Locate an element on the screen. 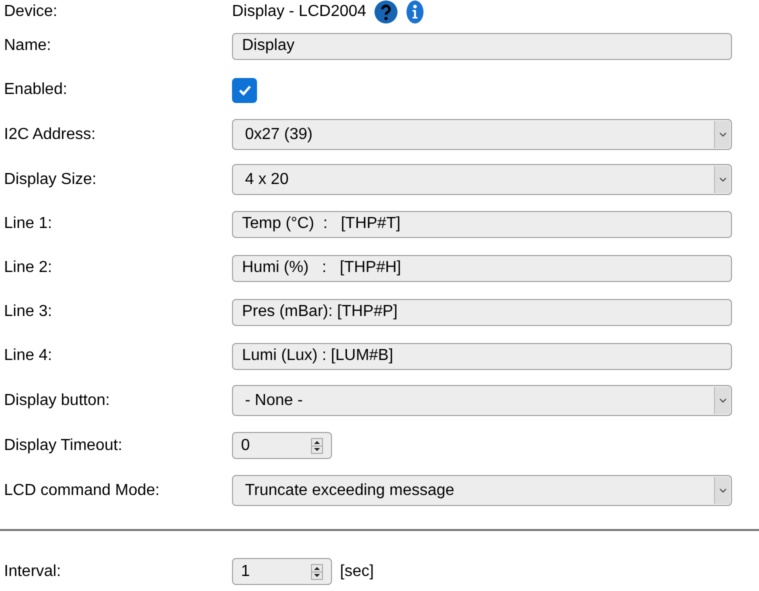 The height and width of the screenshot is (591, 759). field-label: LCD command Mode: is located at coordinates (82, 490).